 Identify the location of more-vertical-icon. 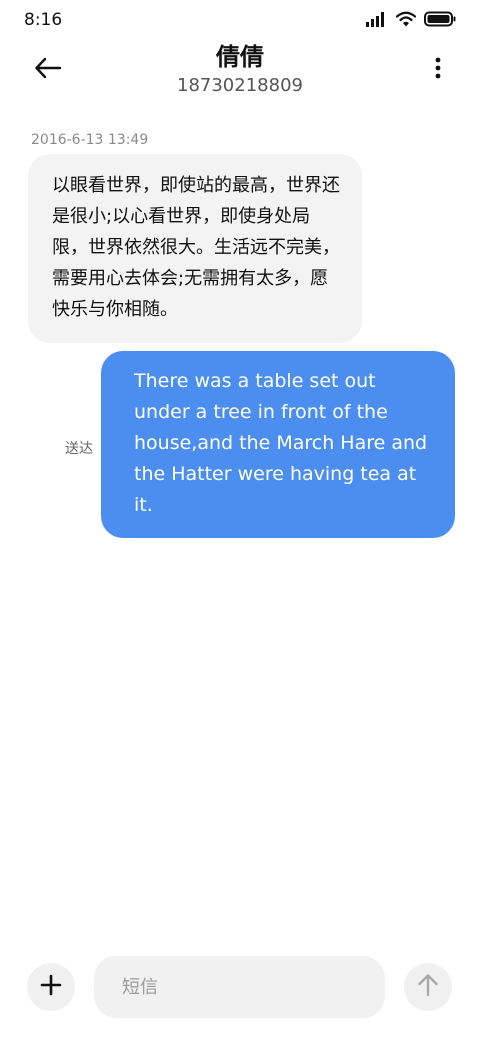
(438, 70).